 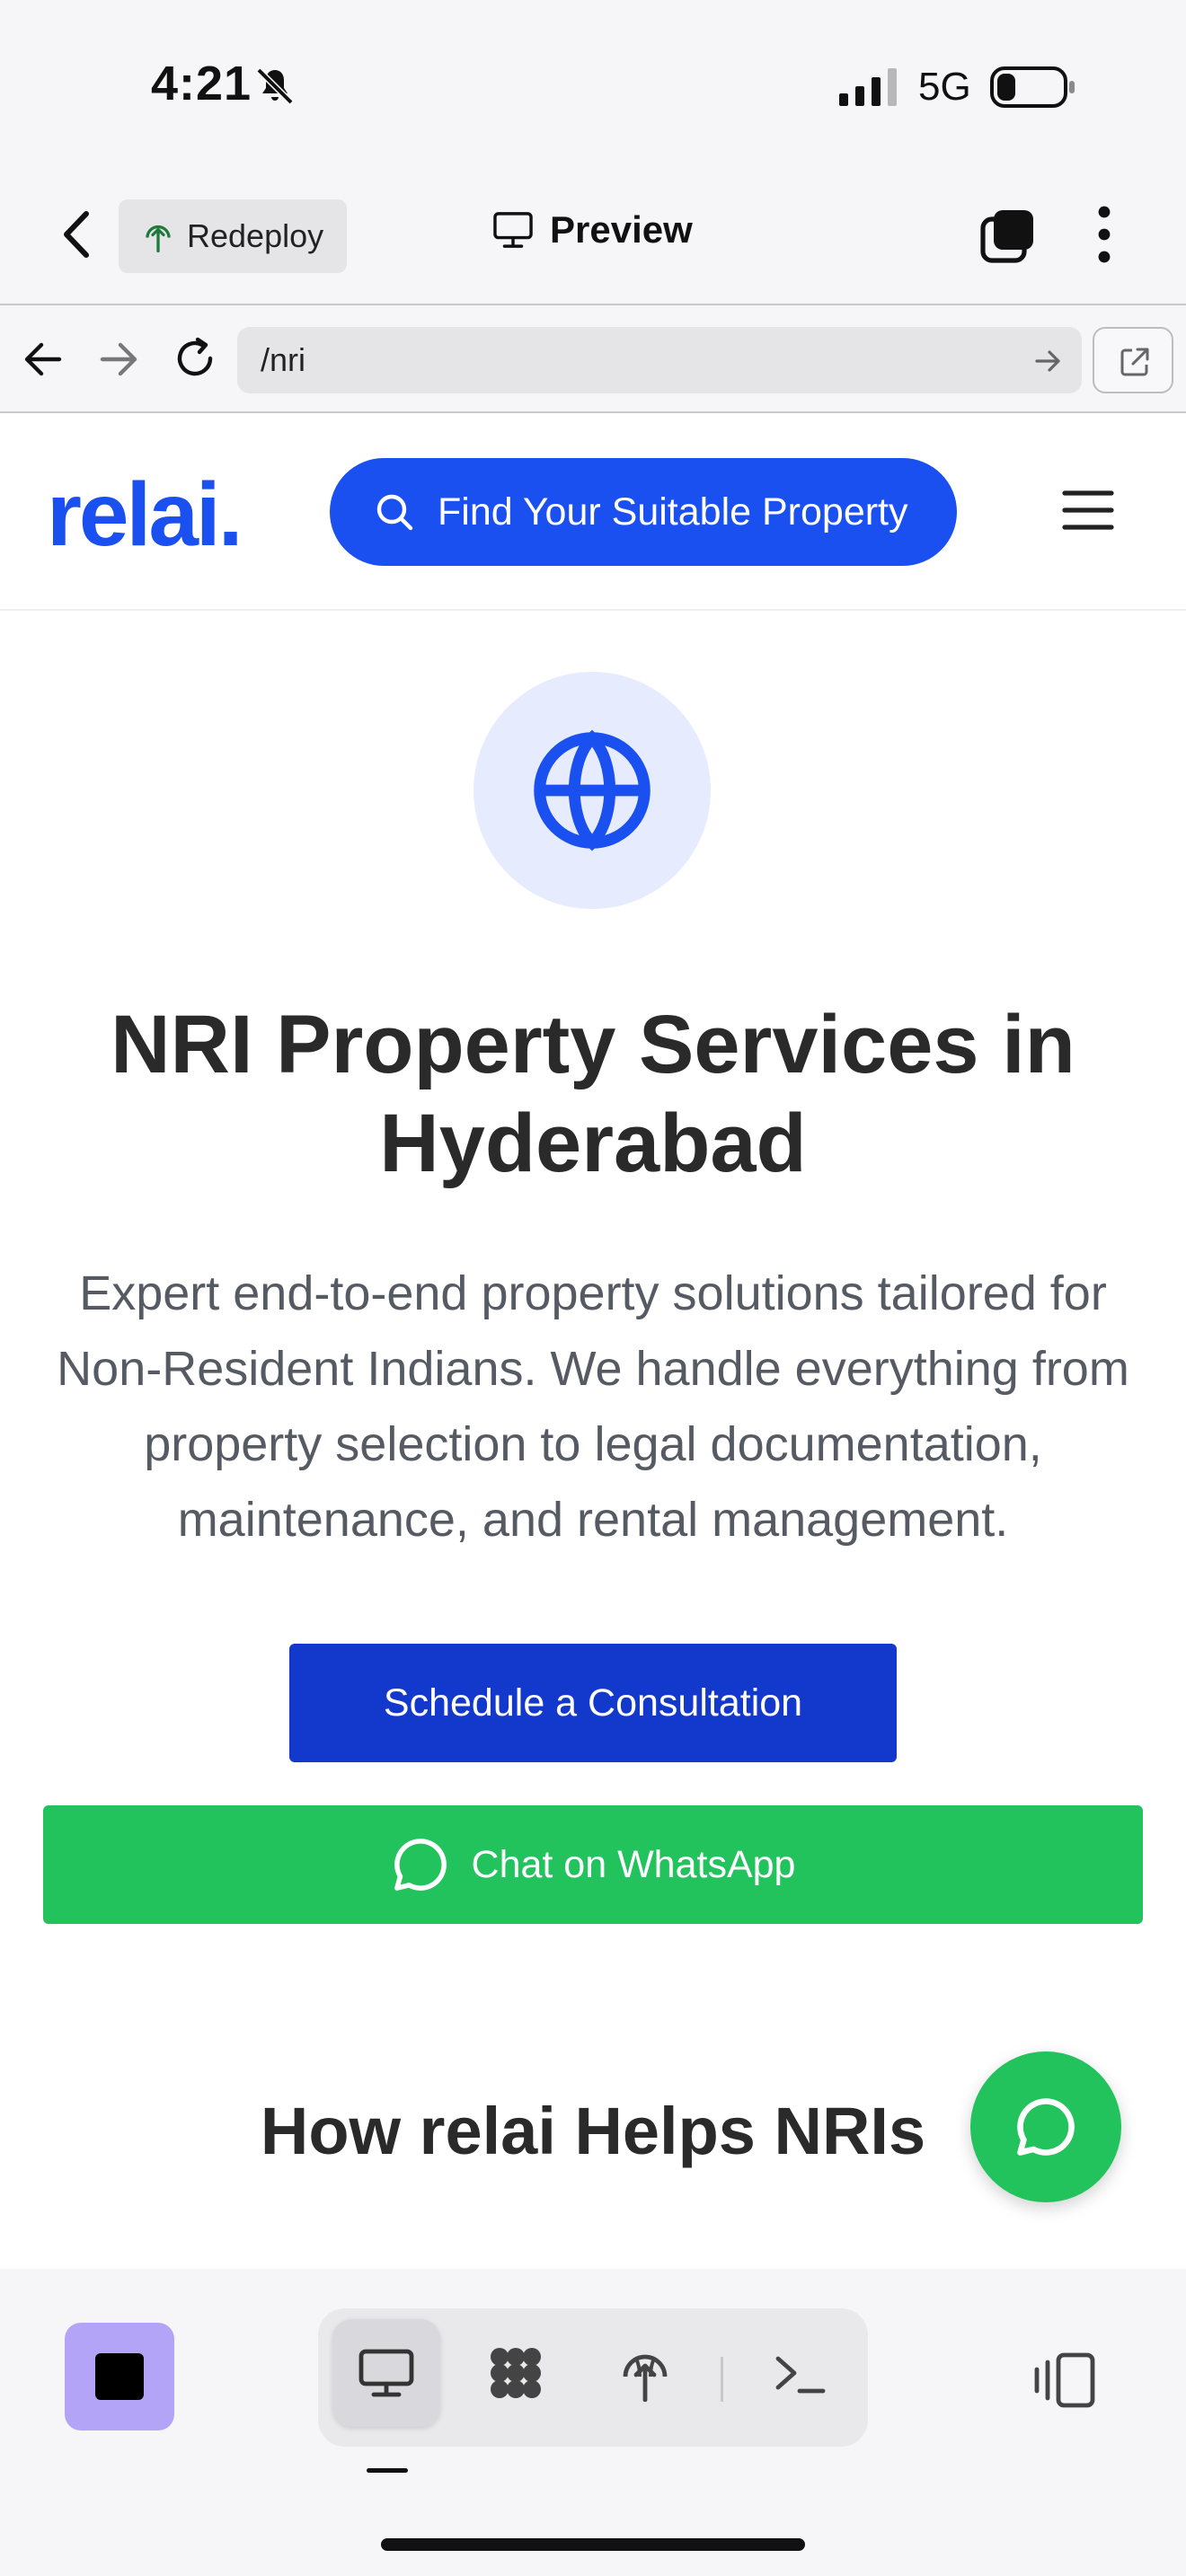 I want to click on stop-icon, so click(x=119, y=2376).